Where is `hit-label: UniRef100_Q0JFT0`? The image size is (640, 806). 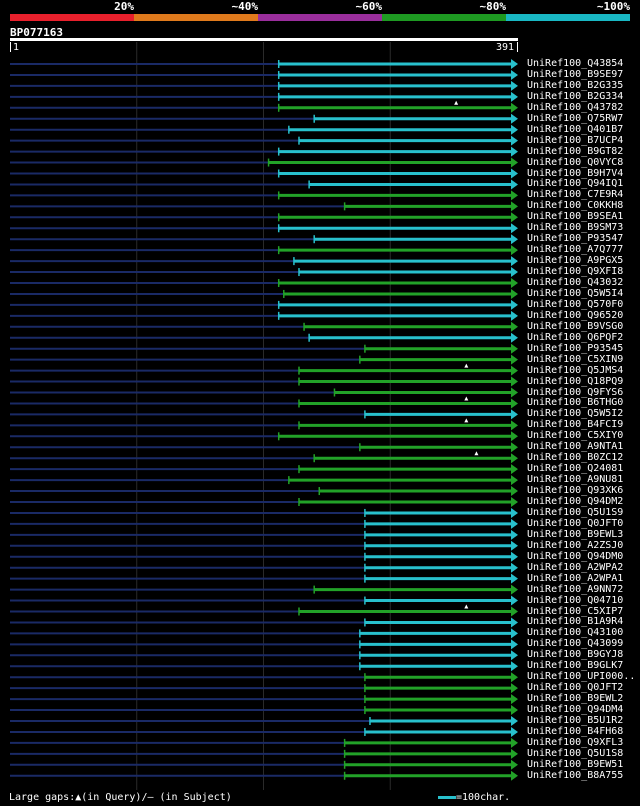 hit-label: UniRef100_Q0JFT0 is located at coordinates (575, 523).